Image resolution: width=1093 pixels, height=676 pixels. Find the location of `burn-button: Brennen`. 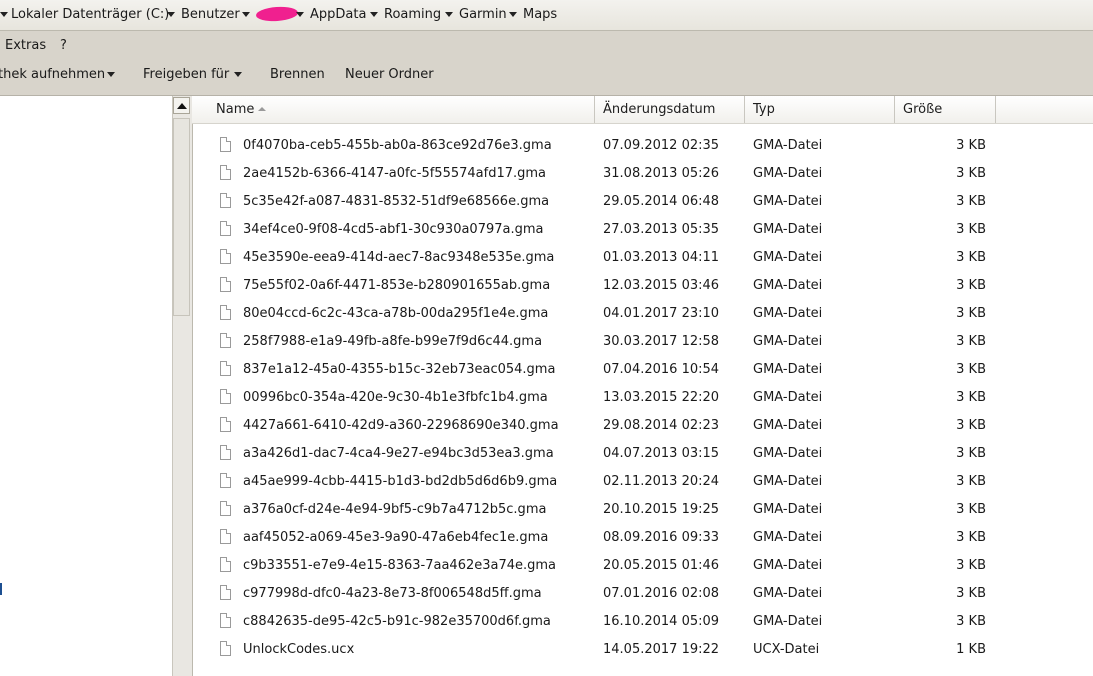

burn-button: Brennen is located at coordinates (297, 75).